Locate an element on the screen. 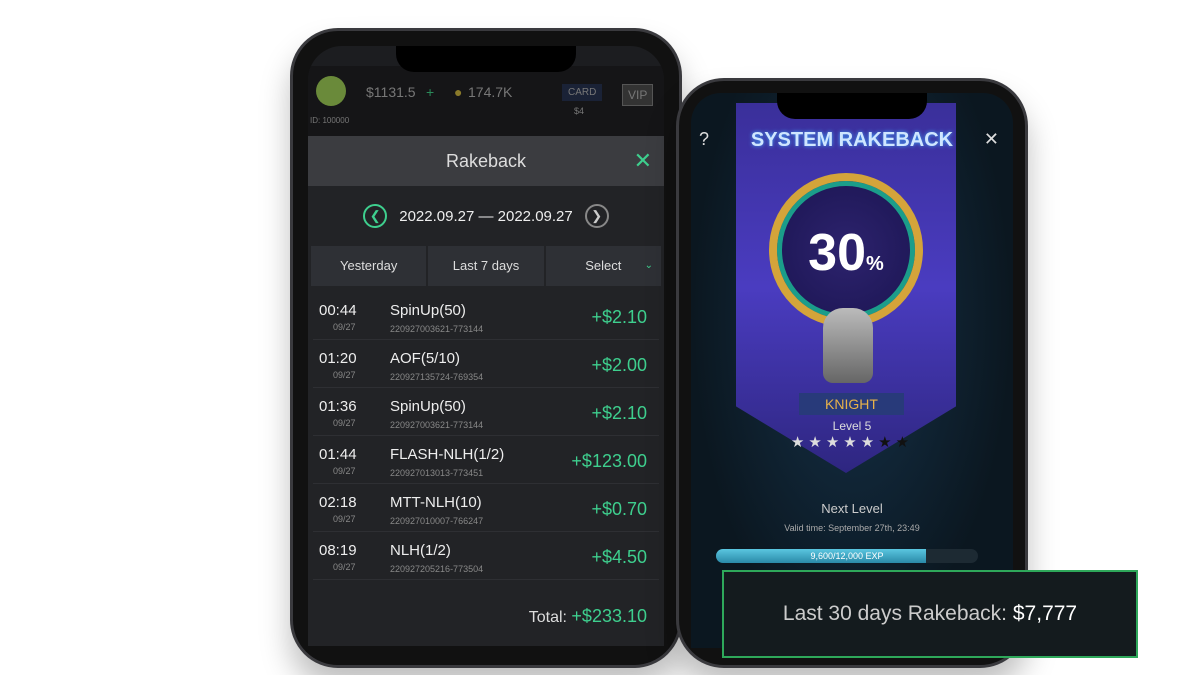 Image resolution: width=1200 pixels, height=675 pixels. row-game: FLASH-NLH(1/2) is located at coordinates (447, 454).